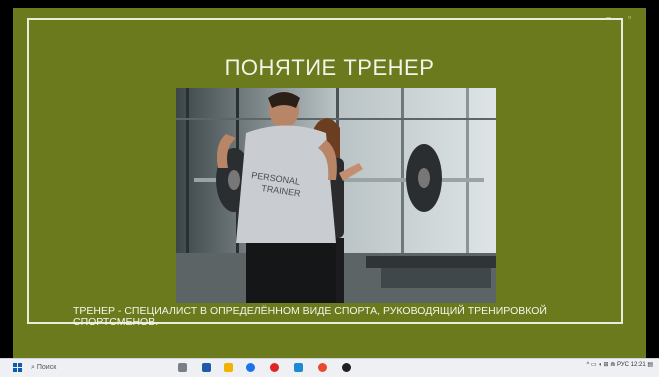 This screenshot has width=659, height=377. What do you see at coordinates (274, 367) in the screenshot?
I see `opera-icon` at bounding box center [274, 367].